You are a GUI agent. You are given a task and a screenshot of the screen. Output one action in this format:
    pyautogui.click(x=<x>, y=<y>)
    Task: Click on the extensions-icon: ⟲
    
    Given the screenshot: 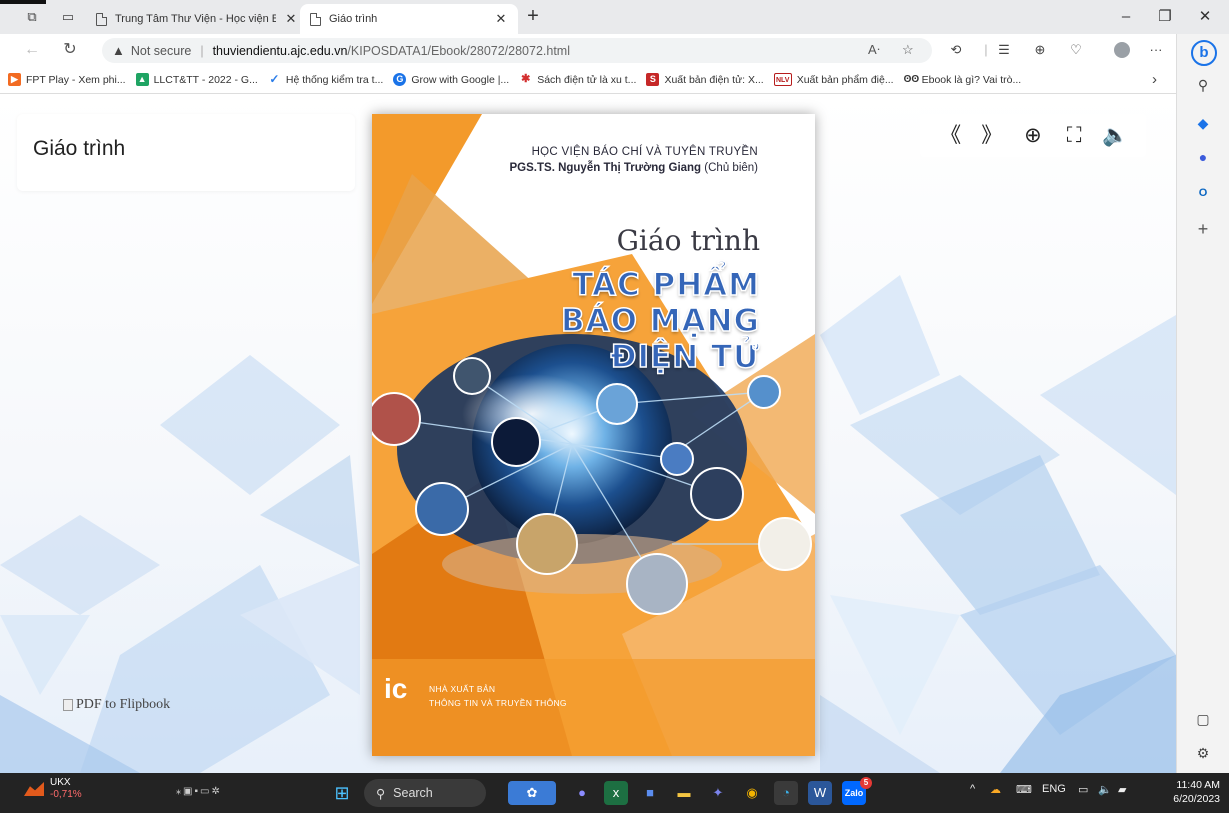 What is the action you would take?
    pyautogui.click(x=956, y=50)
    